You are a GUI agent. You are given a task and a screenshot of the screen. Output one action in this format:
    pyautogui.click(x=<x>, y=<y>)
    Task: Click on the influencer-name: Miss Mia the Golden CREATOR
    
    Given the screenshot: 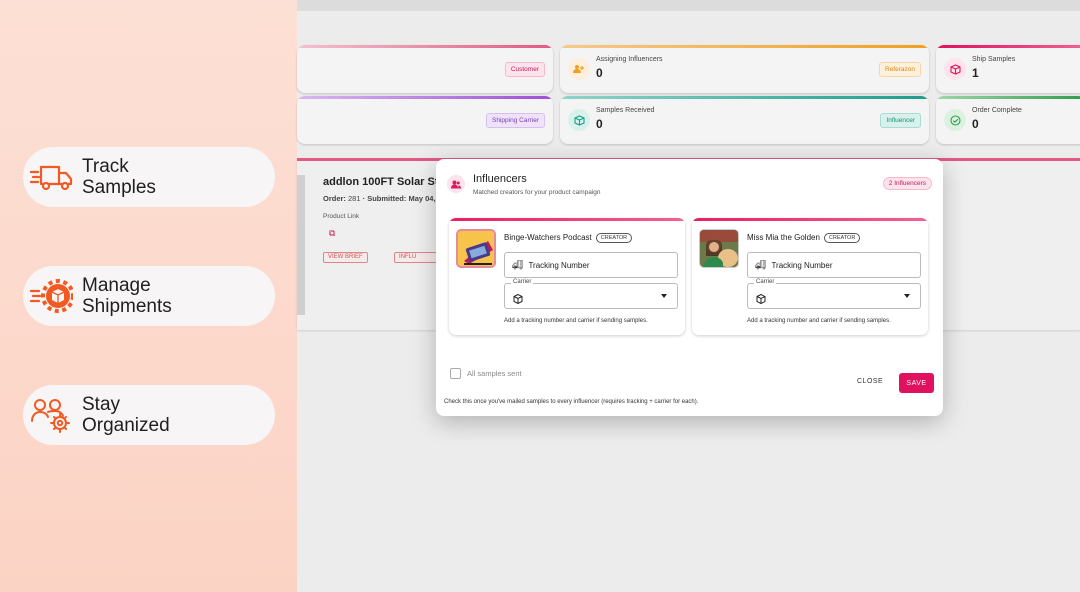 What is the action you would take?
    pyautogui.click(x=804, y=238)
    